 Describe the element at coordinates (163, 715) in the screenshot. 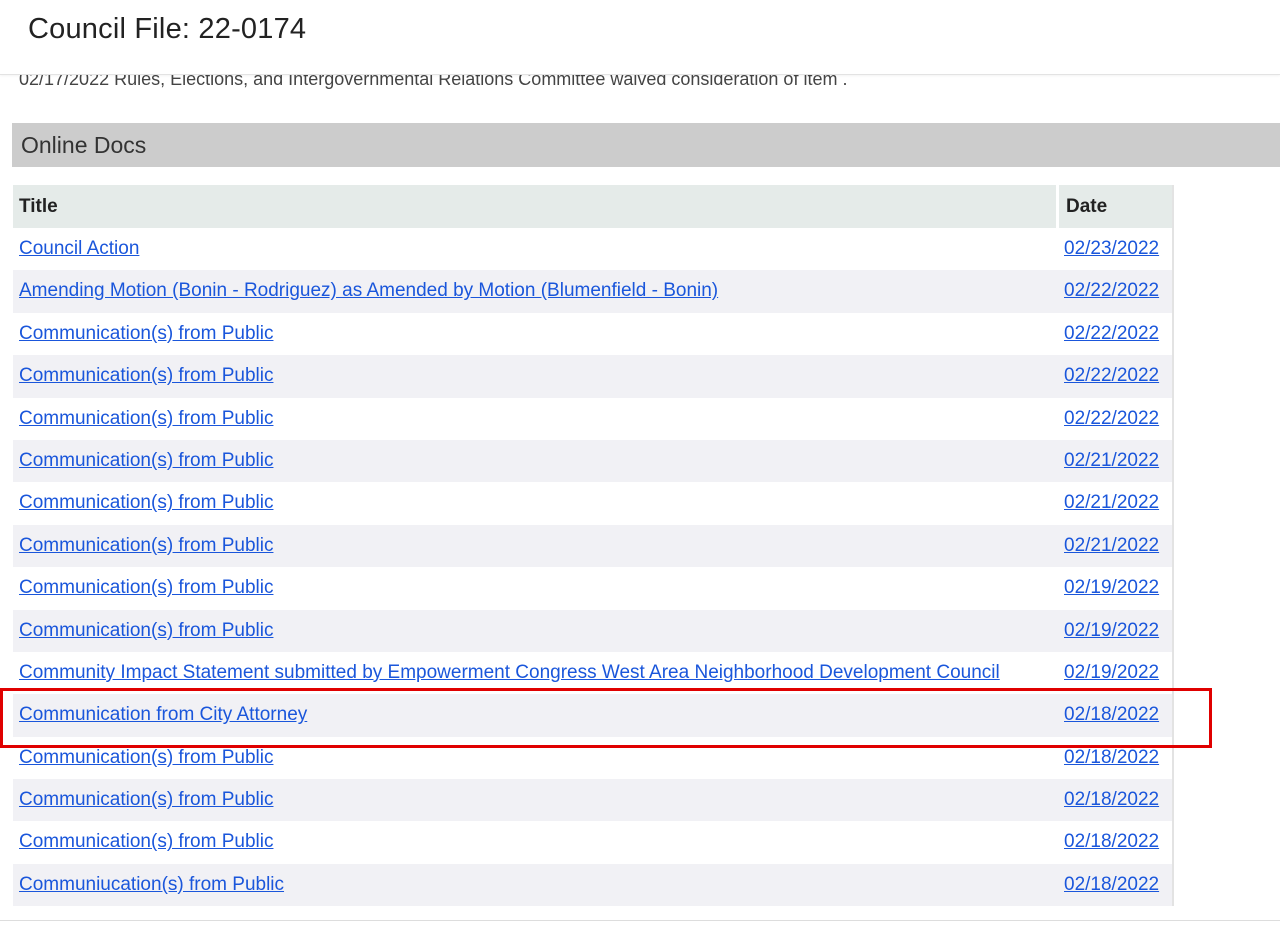

I see `document-title-link: Communication from City Attorney` at that location.